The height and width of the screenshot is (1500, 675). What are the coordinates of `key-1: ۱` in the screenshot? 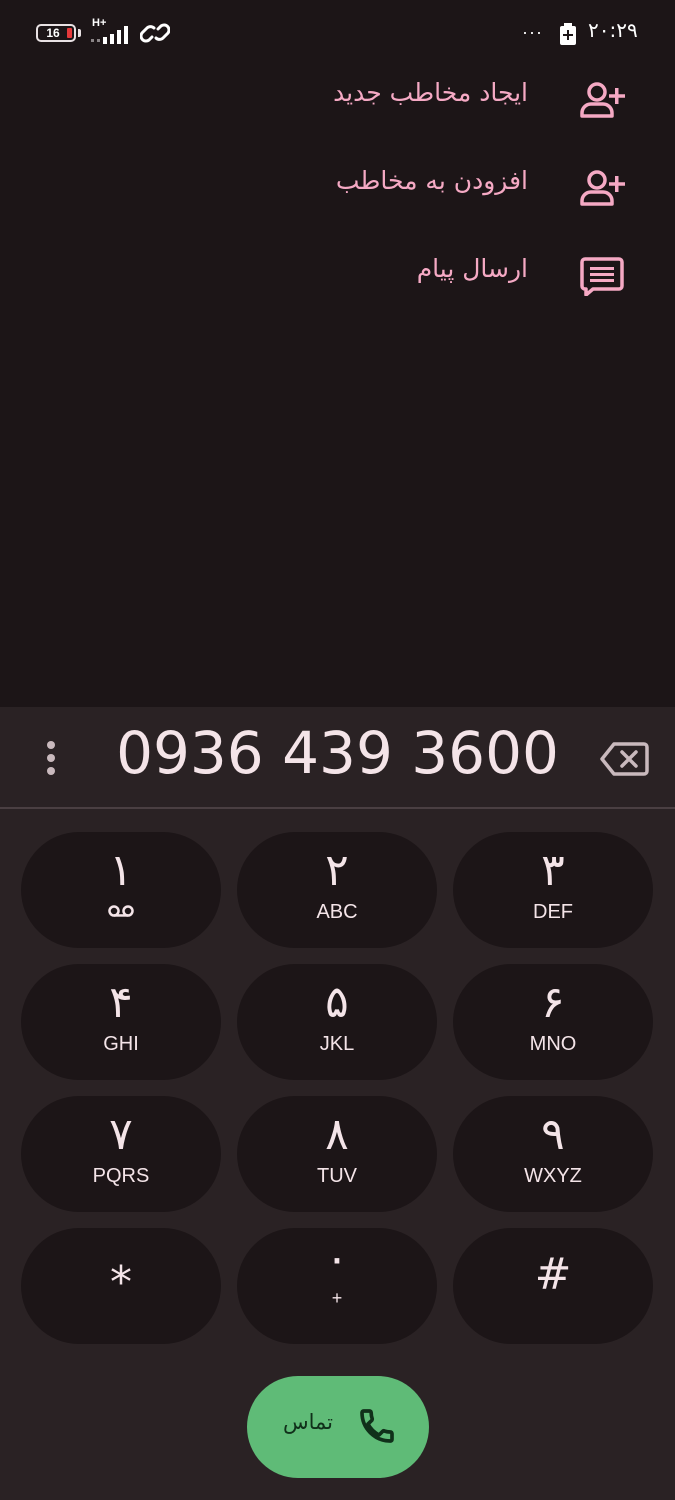 It's located at (121, 890).